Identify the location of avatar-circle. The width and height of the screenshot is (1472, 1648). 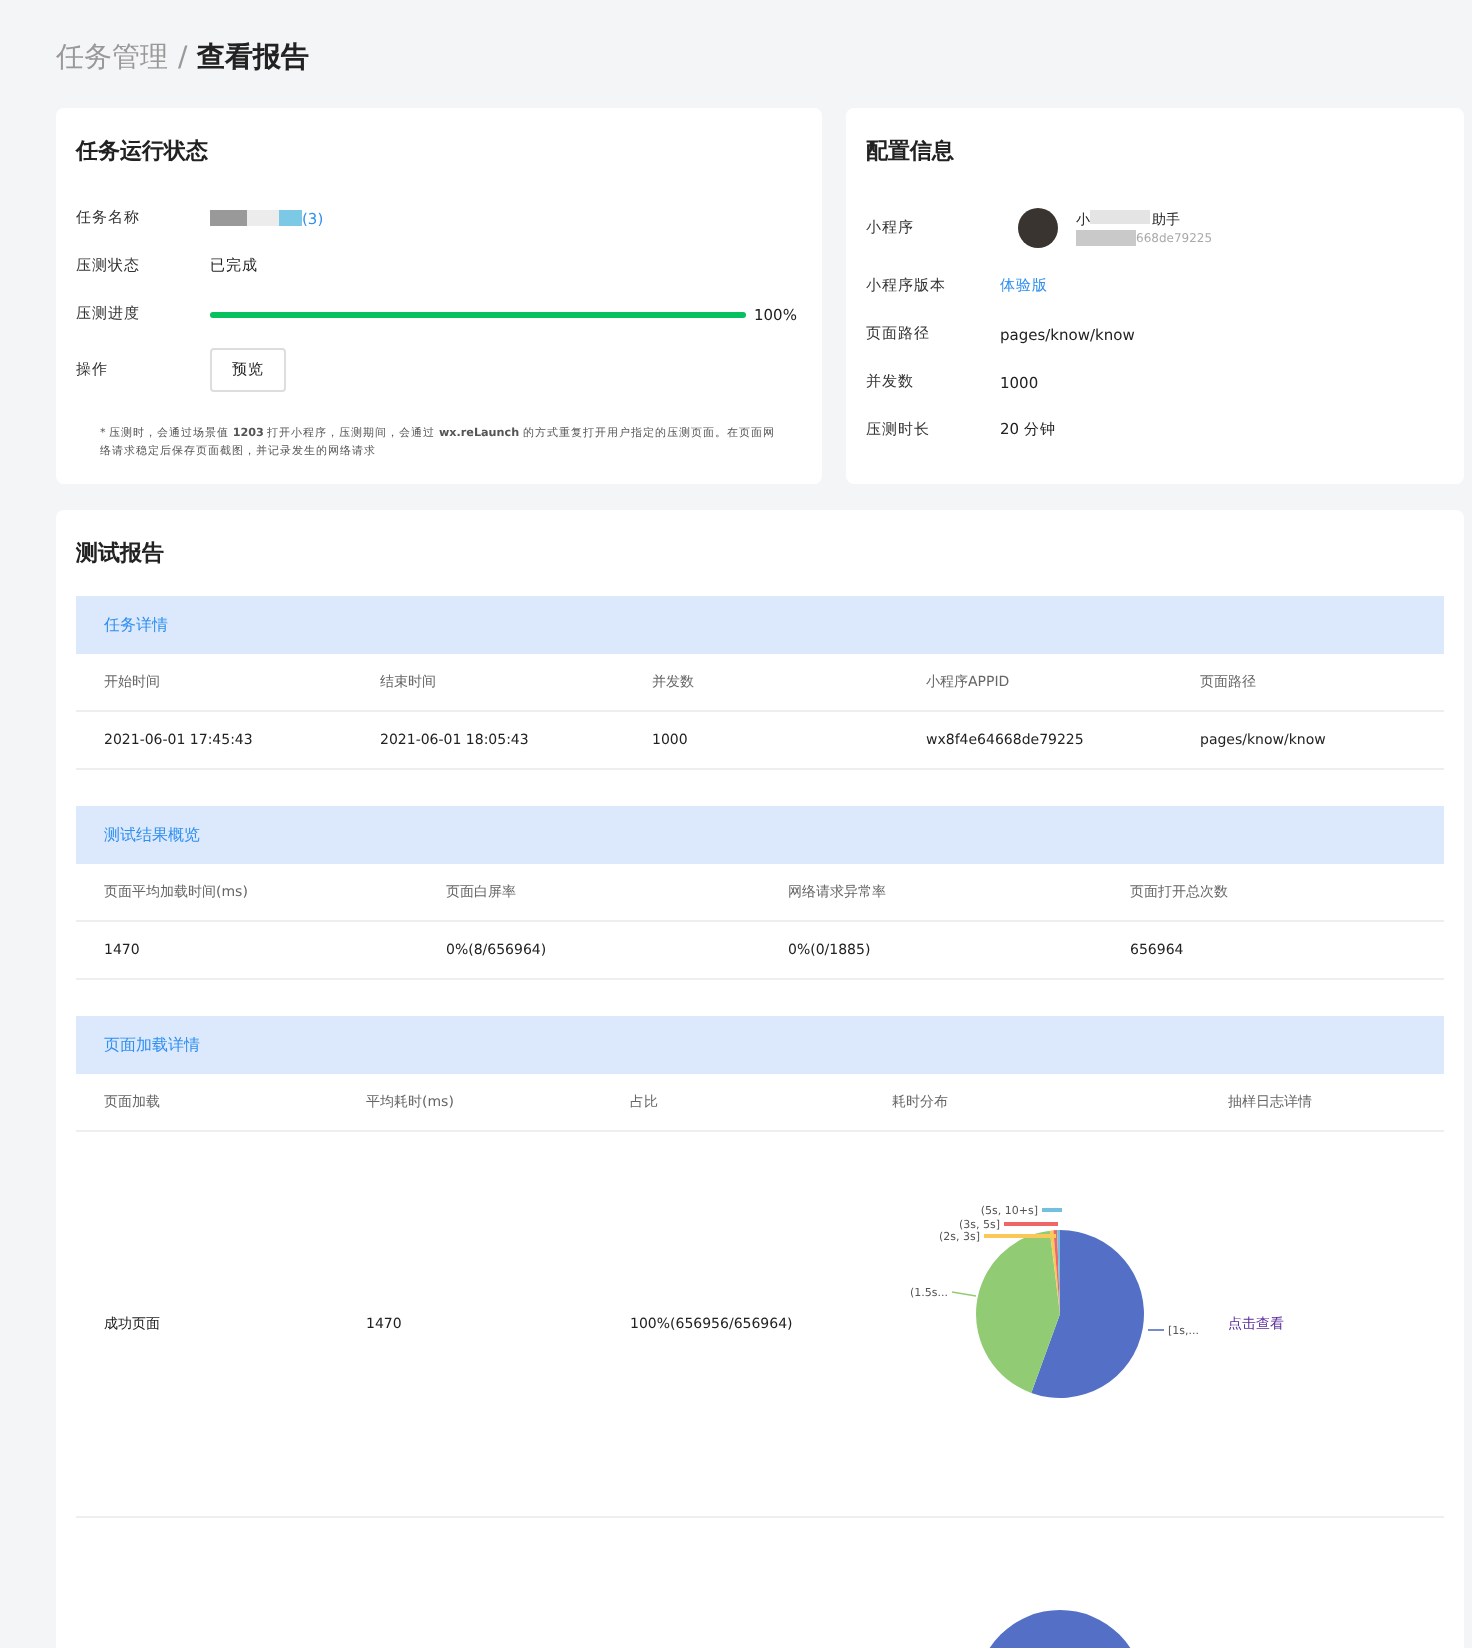
(1038, 228).